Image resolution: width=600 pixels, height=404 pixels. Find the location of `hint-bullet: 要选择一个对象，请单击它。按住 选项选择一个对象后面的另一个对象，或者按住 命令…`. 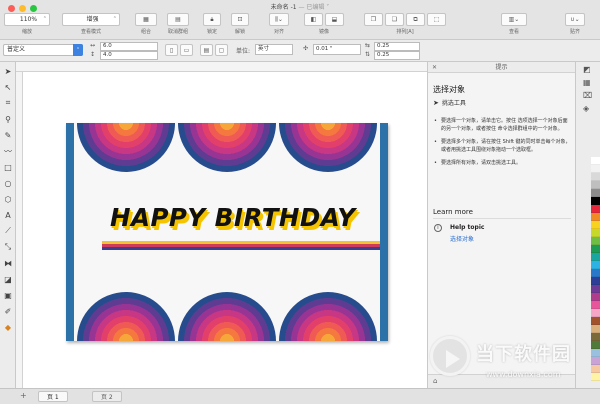

hint-bullet: 要选择一个对象，请单击它。按住 选项选择一个对象后面的另一个对象，或者按住 命令… is located at coordinates (502, 125).